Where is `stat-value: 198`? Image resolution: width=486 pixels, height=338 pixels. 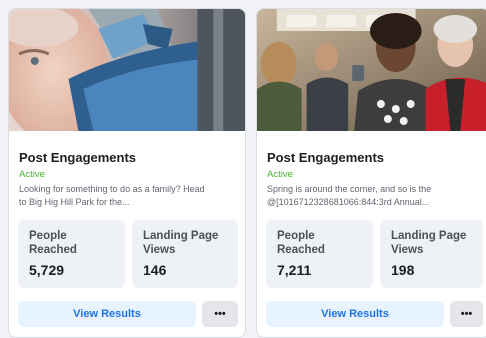
stat-value: 198 is located at coordinates (403, 270).